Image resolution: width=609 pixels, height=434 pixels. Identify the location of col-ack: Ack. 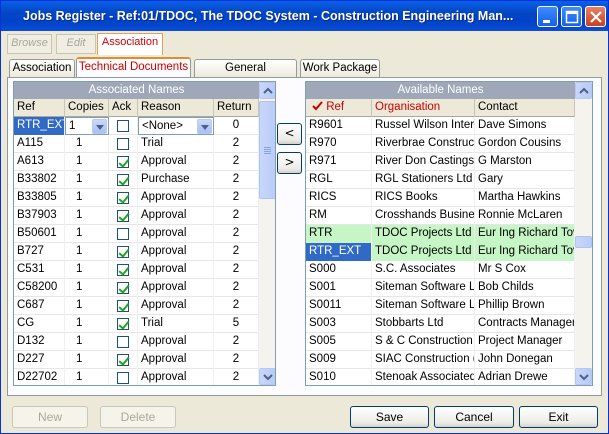
(123, 108).